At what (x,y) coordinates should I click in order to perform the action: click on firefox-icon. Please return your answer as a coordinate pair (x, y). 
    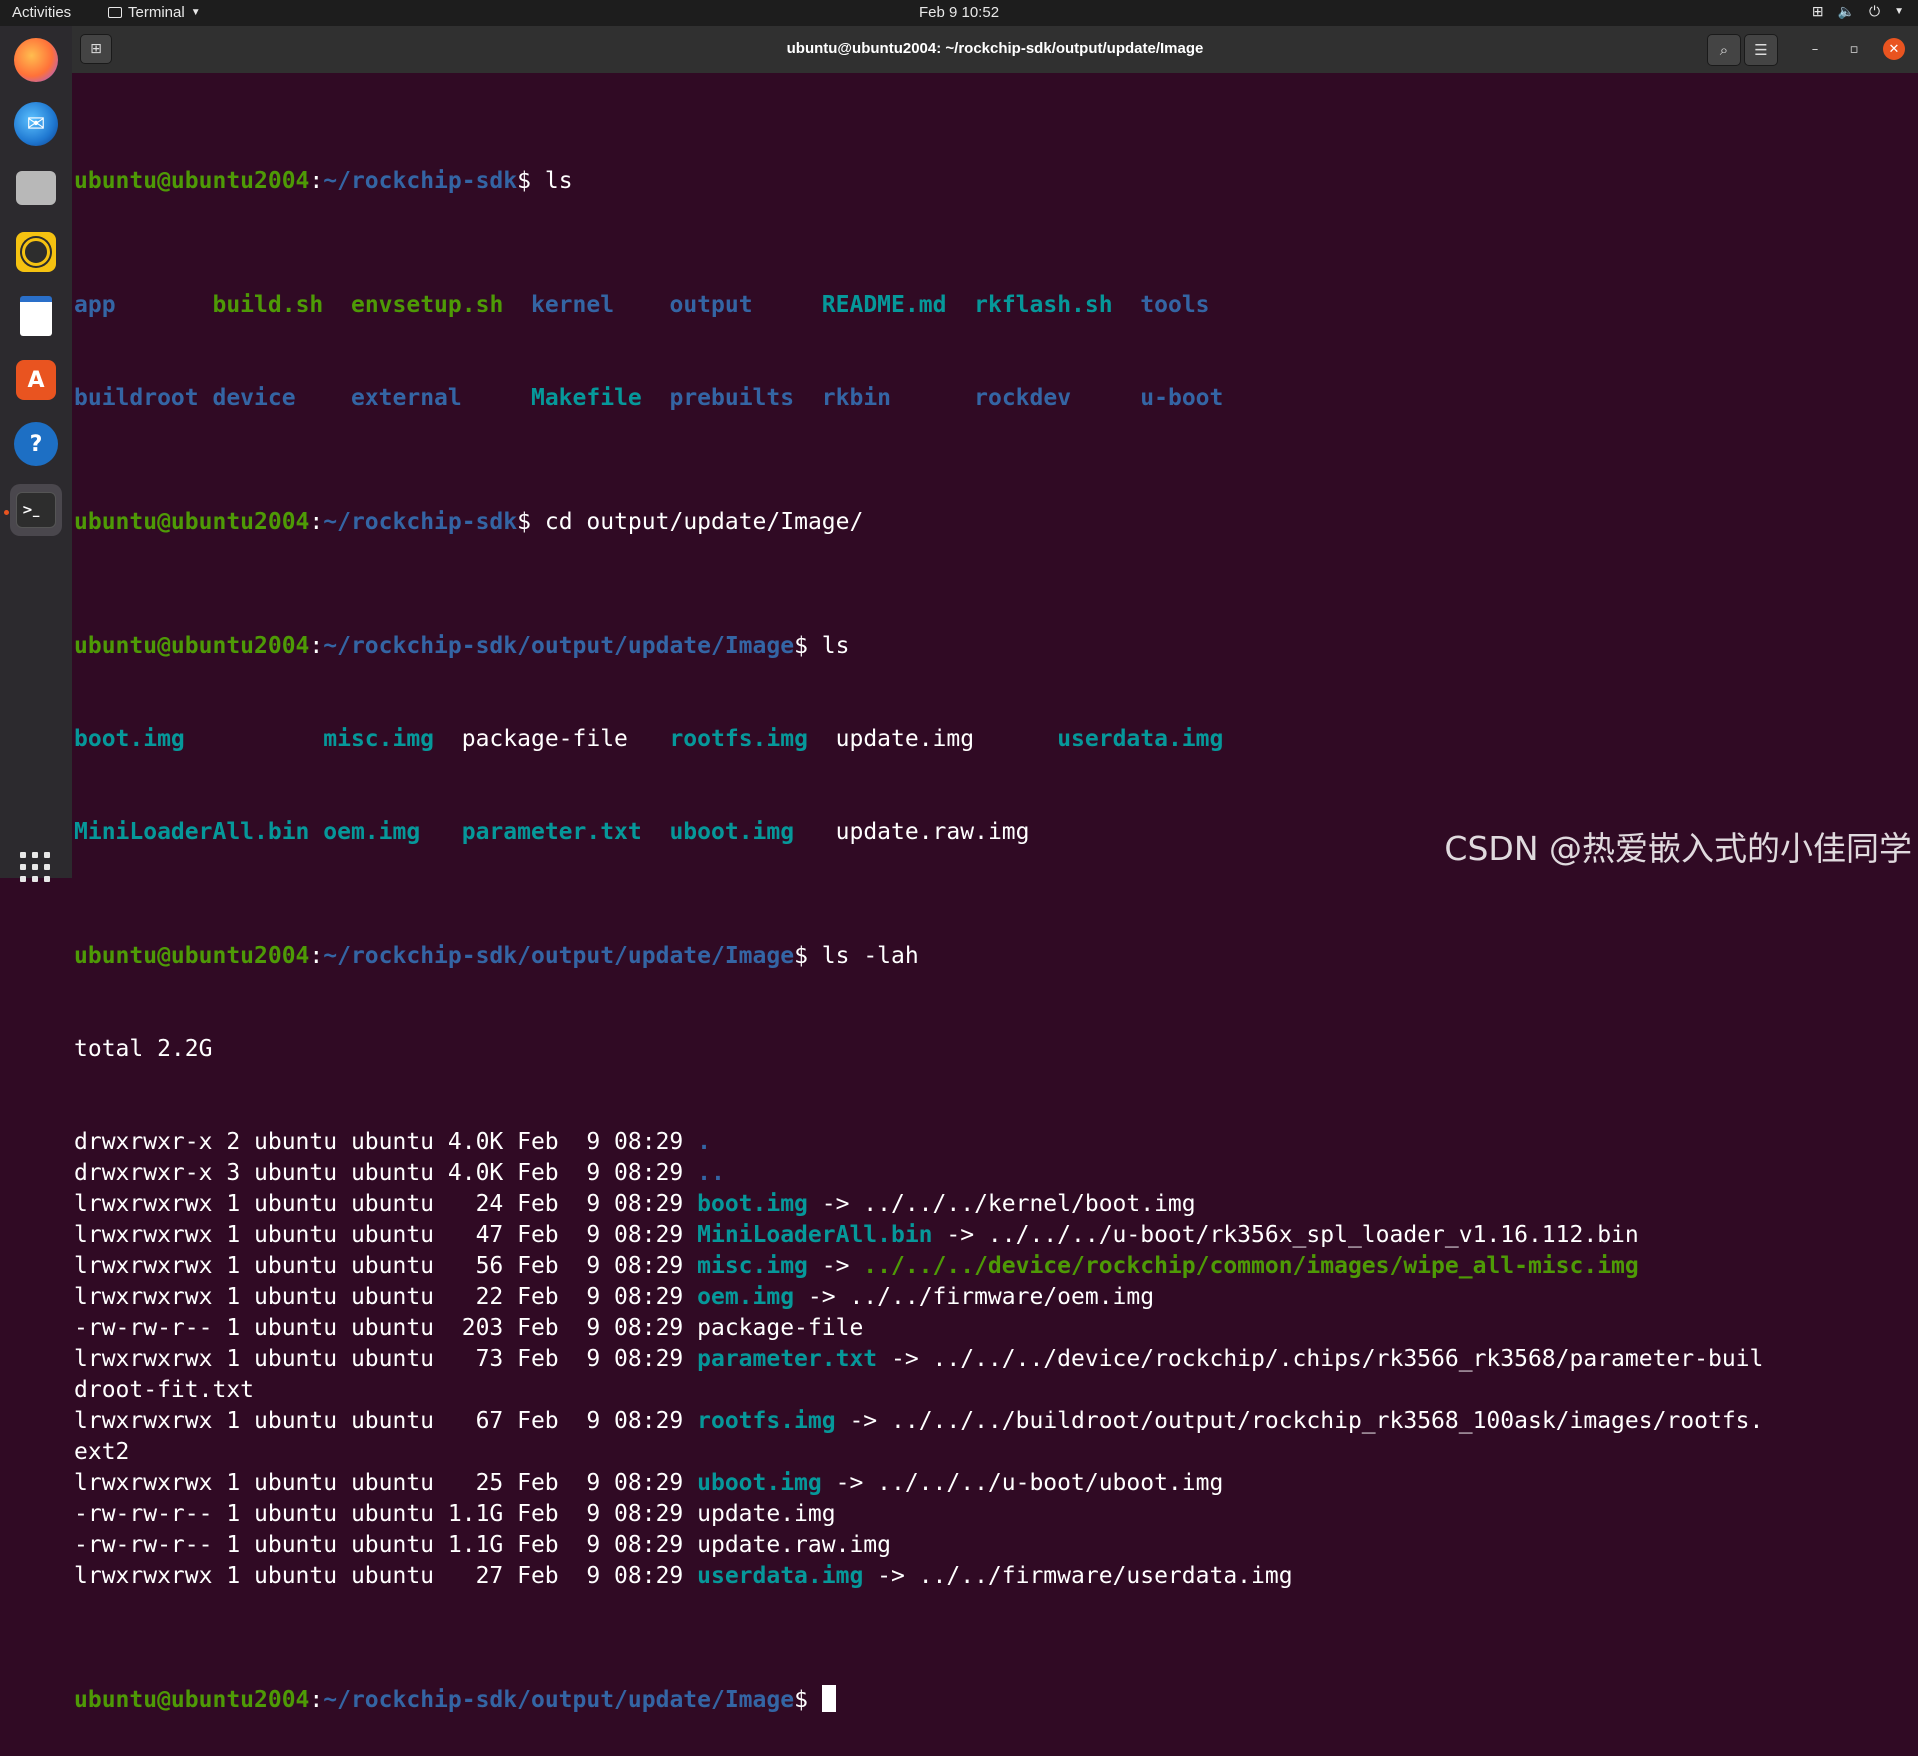
    Looking at the image, I should click on (36, 60).